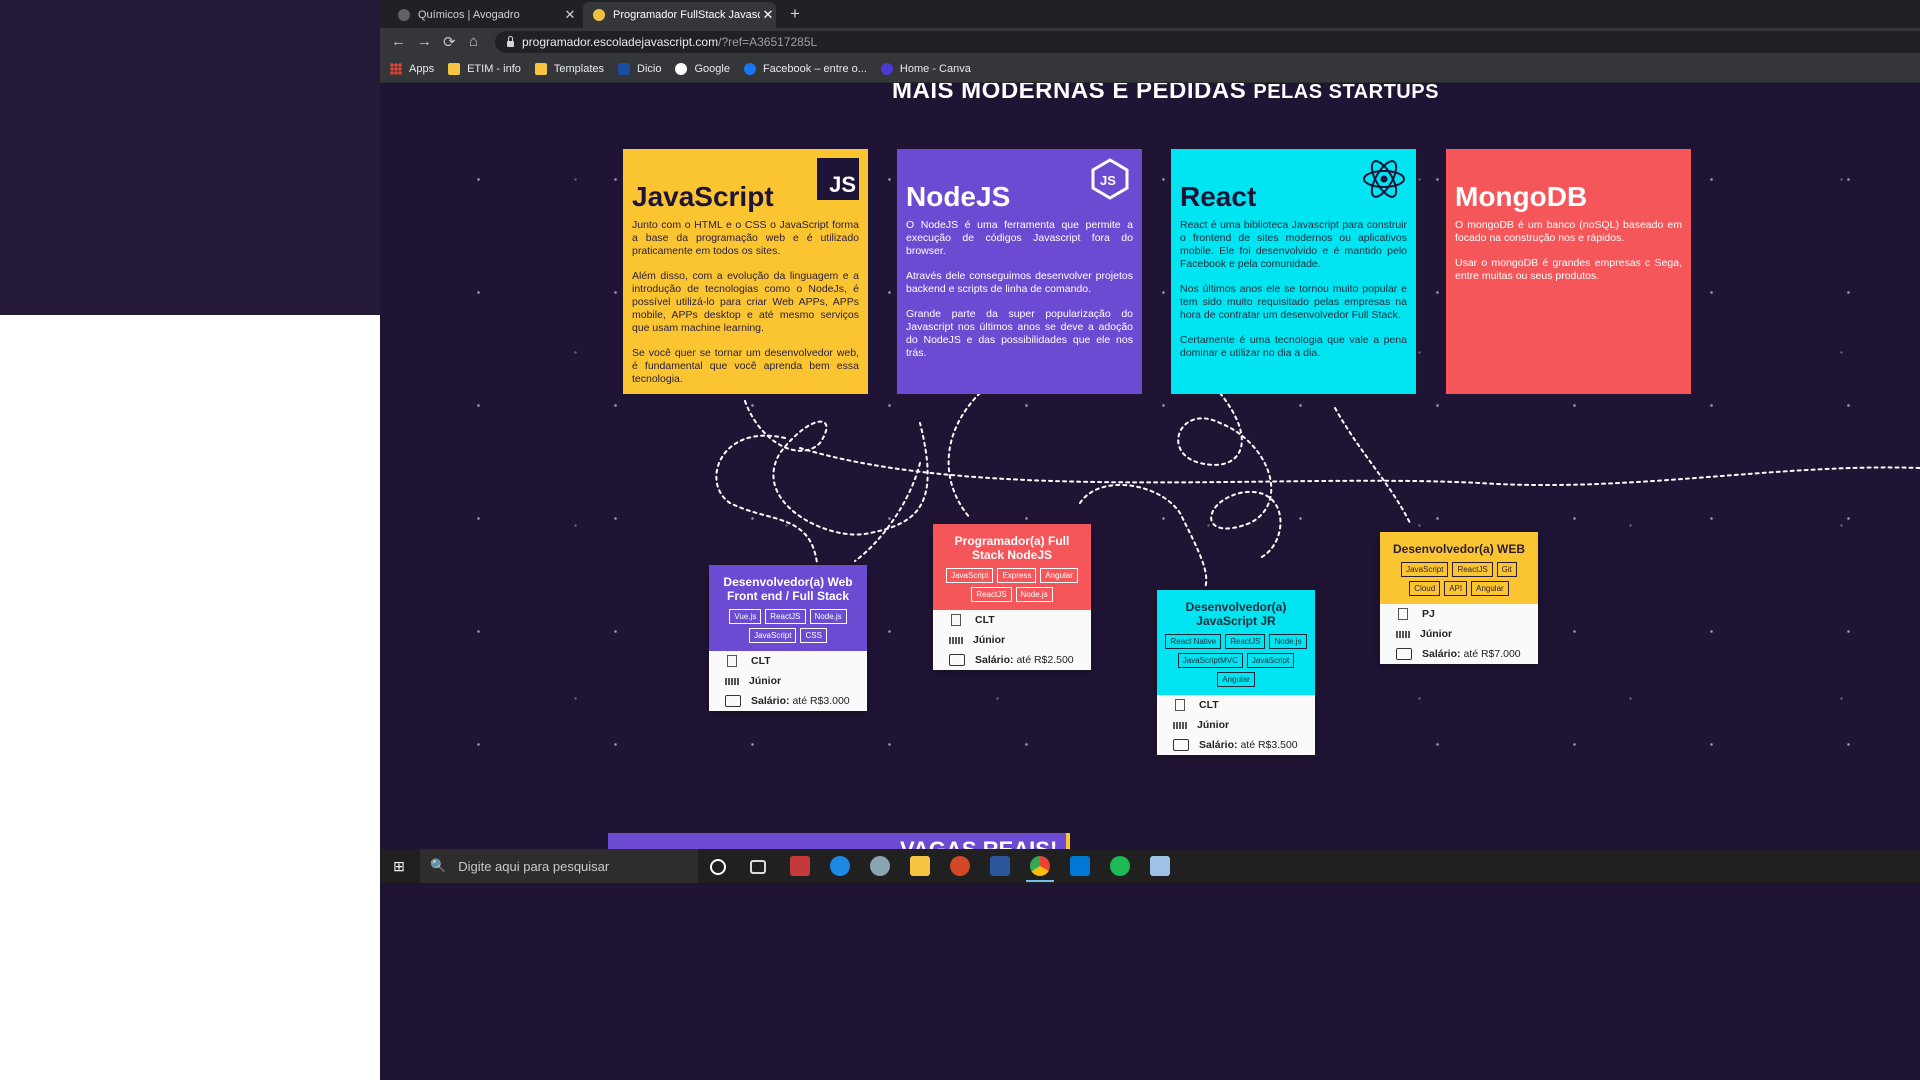 The width and height of the screenshot is (1920, 1080). What do you see at coordinates (1017, 575) in the screenshot?
I see `job-tag: Express` at bounding box center [1017, 575].